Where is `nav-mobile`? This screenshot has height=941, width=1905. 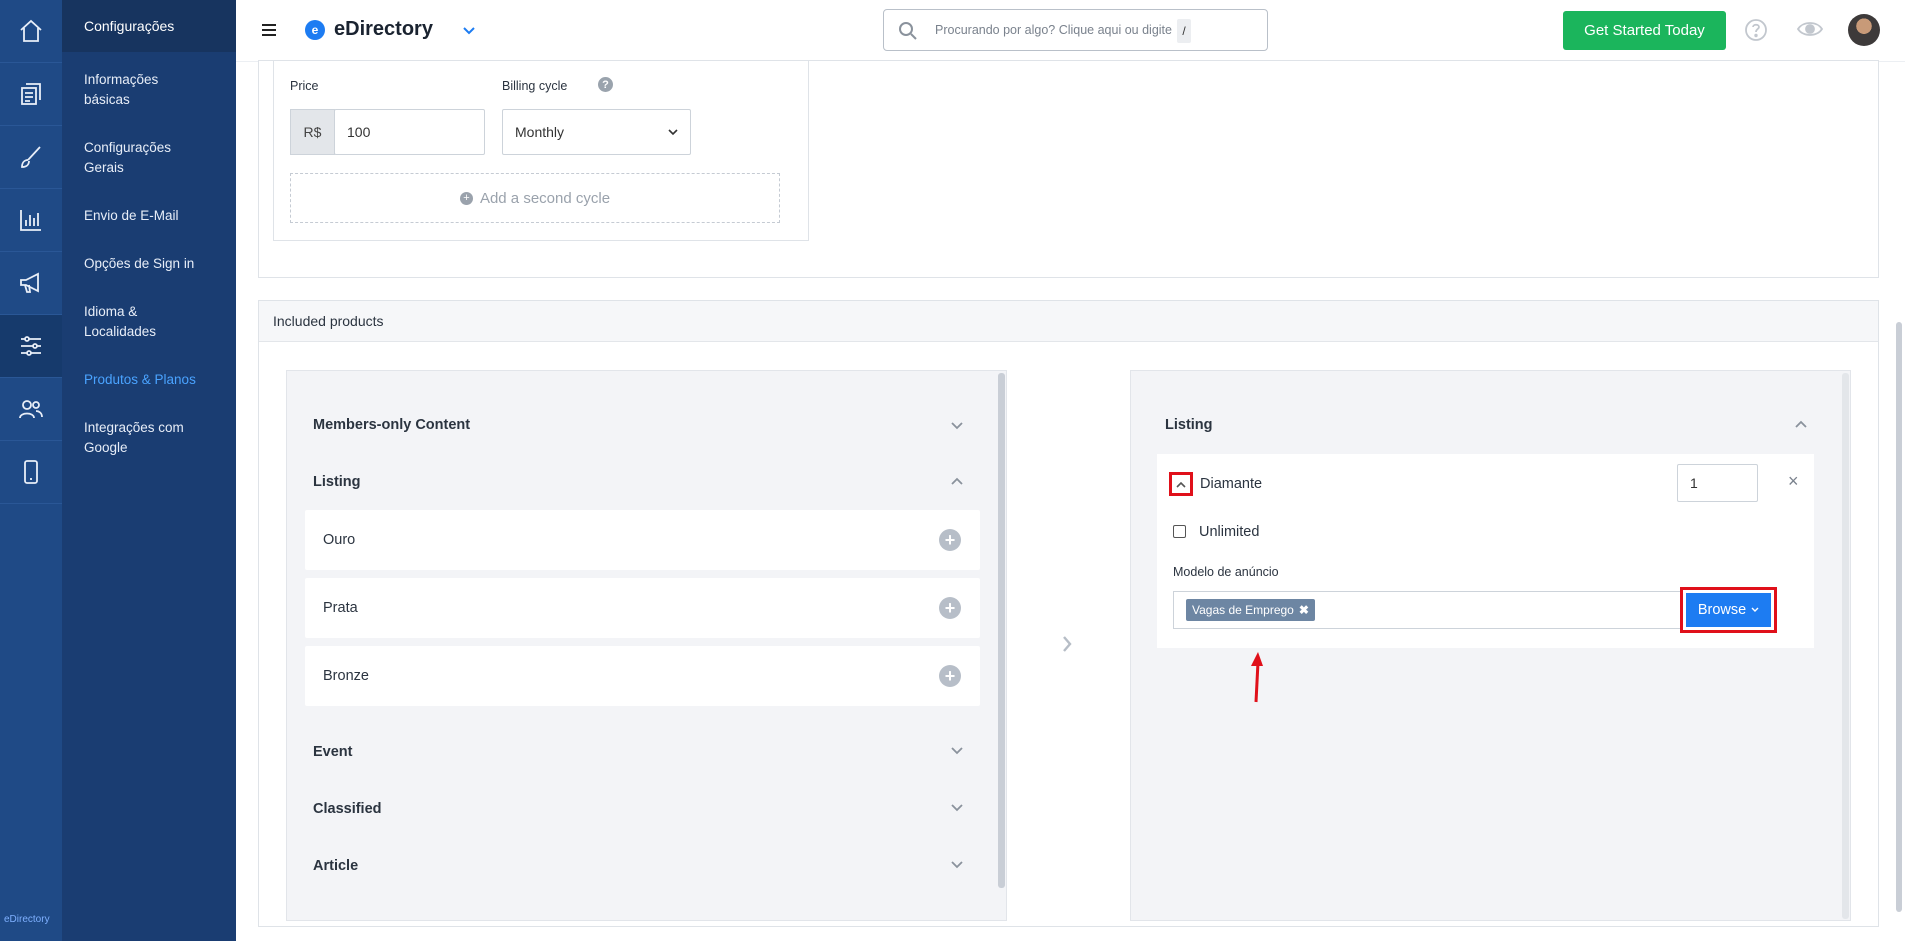 nav-mobile is located at coordinates (31, 472).